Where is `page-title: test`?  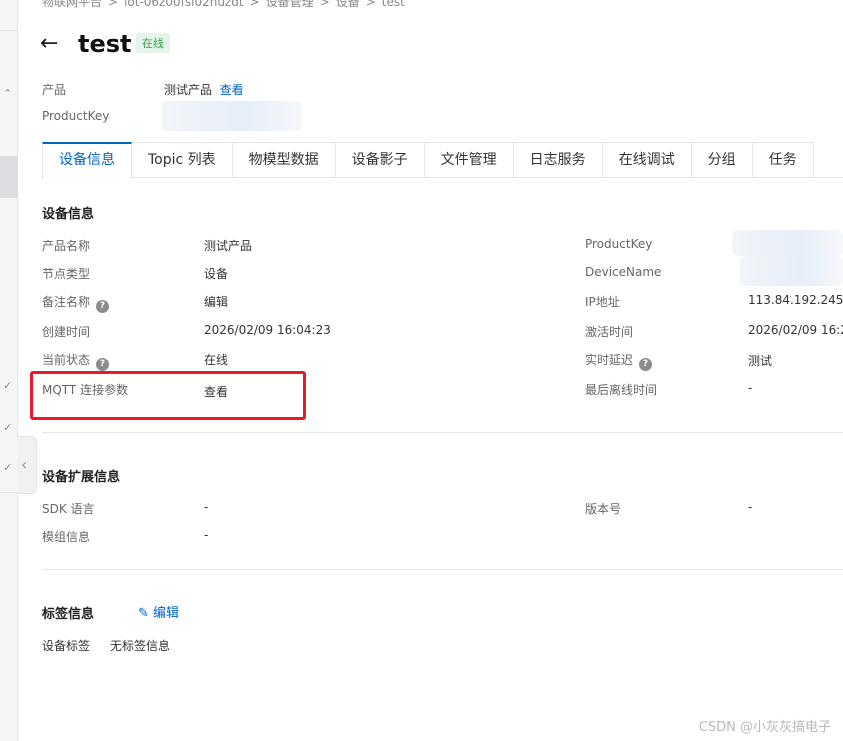 page-title: test is located at coordinates (105, 44).